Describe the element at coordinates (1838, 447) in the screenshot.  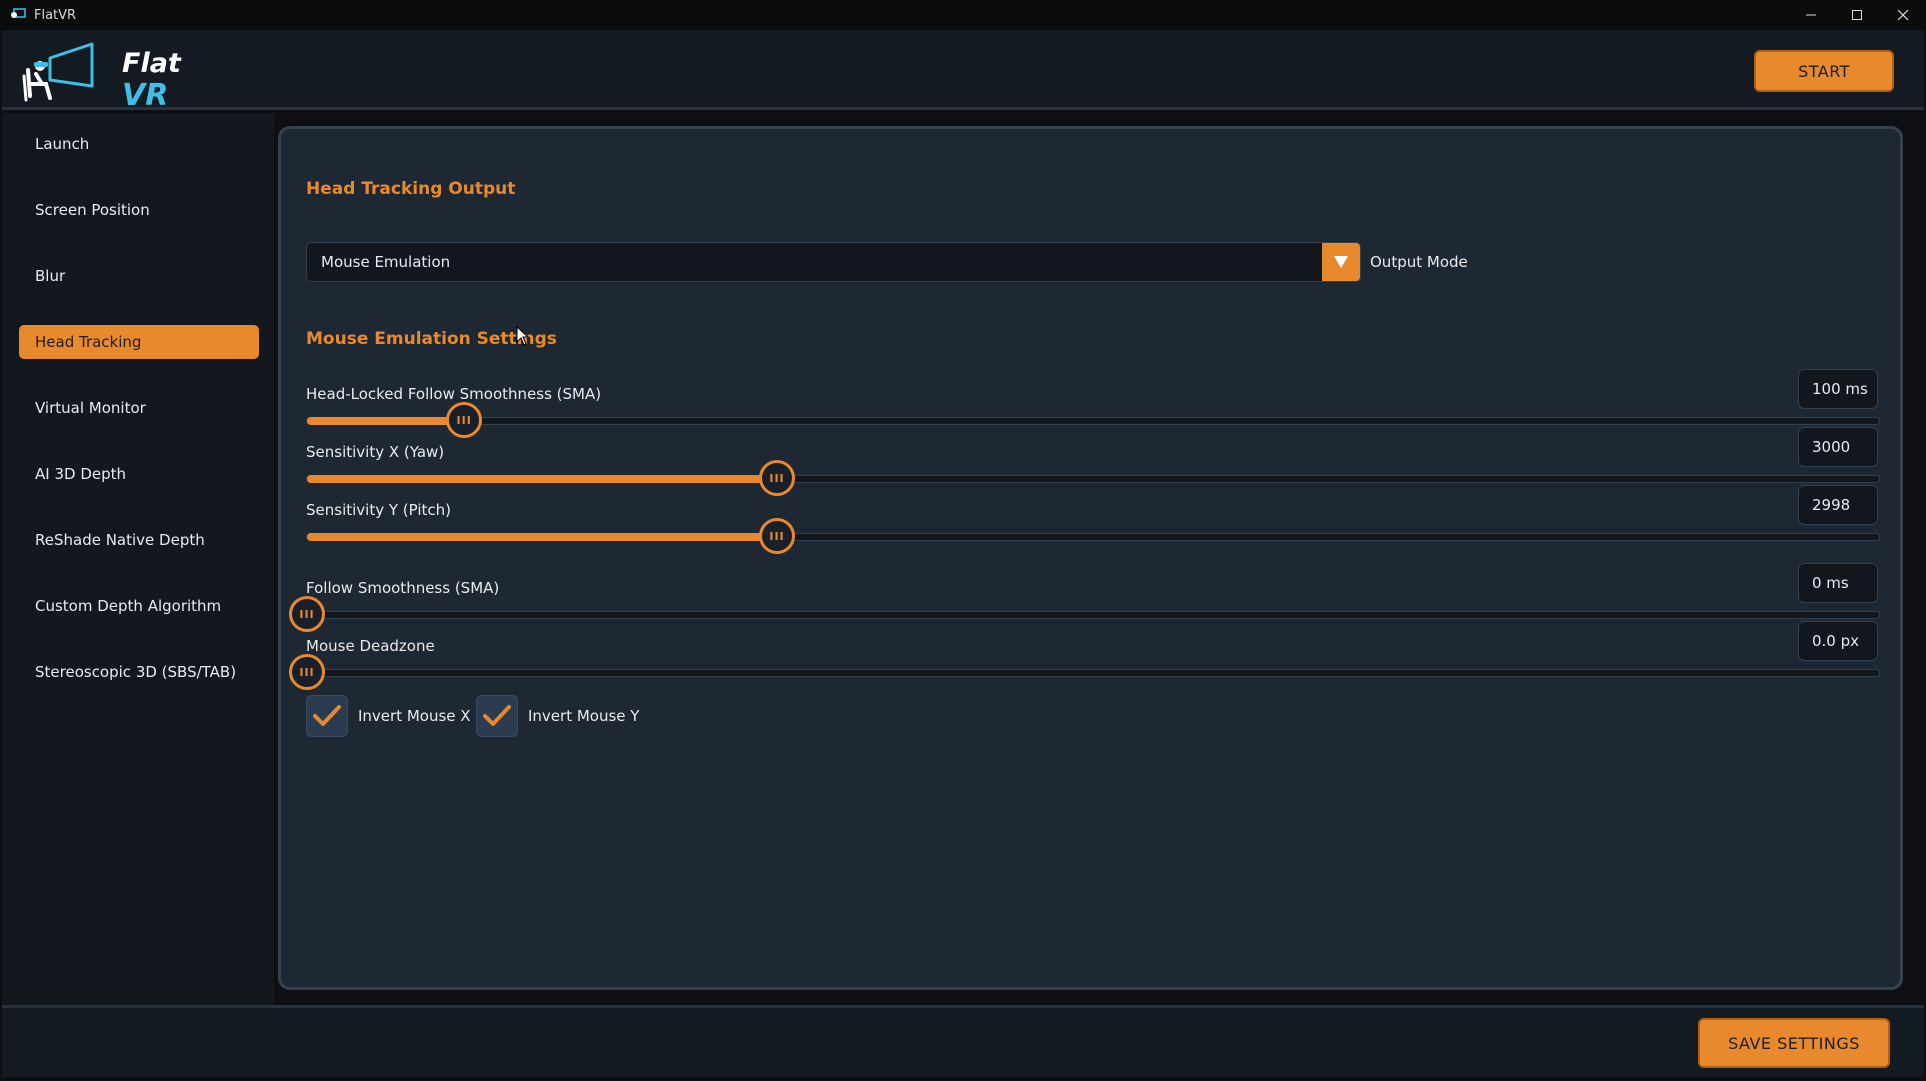
I see `value-sensitivity-x: 3000` at that location.